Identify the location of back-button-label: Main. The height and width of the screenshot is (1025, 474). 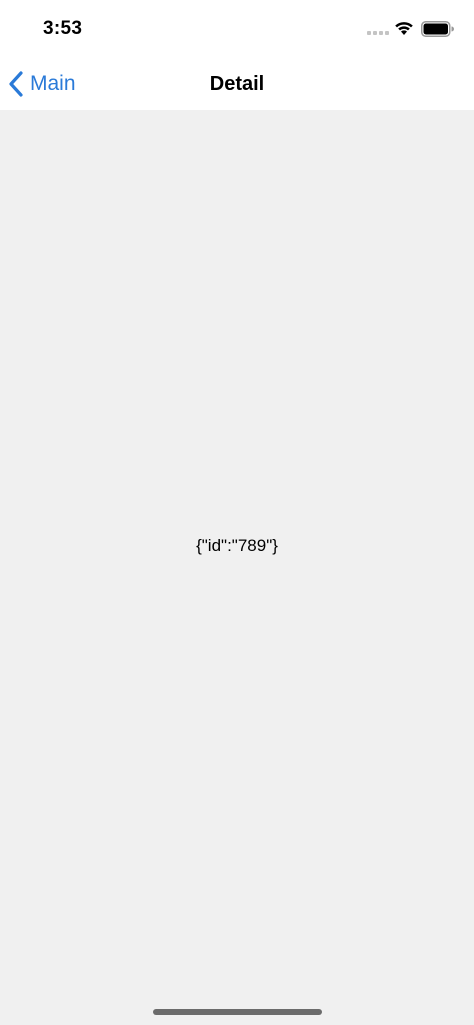
(53, 83).